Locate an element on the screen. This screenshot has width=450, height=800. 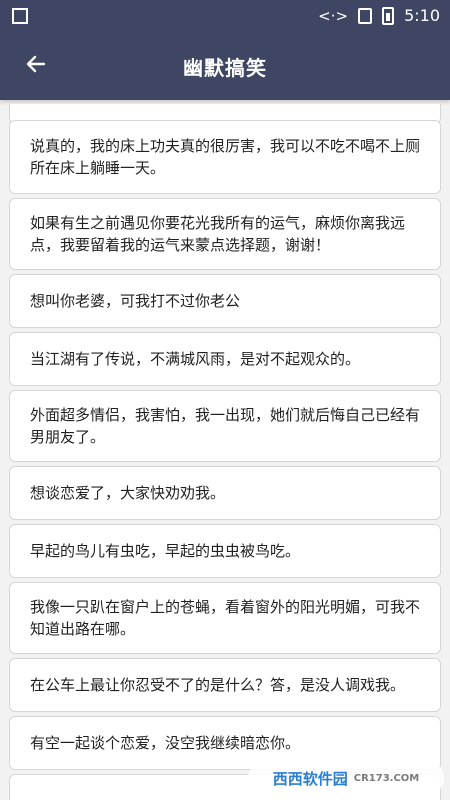
joke-text: 想谈恋爱了，大家快劝劝我。 is located at coordinates (128, 493).